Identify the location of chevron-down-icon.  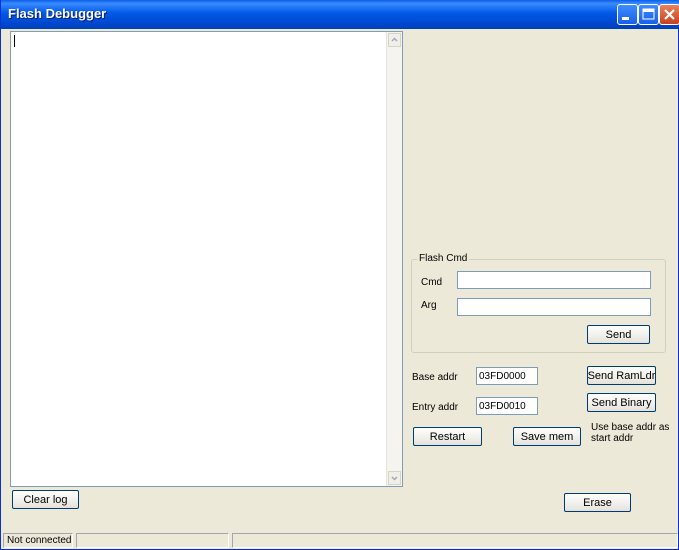
(394, 478).